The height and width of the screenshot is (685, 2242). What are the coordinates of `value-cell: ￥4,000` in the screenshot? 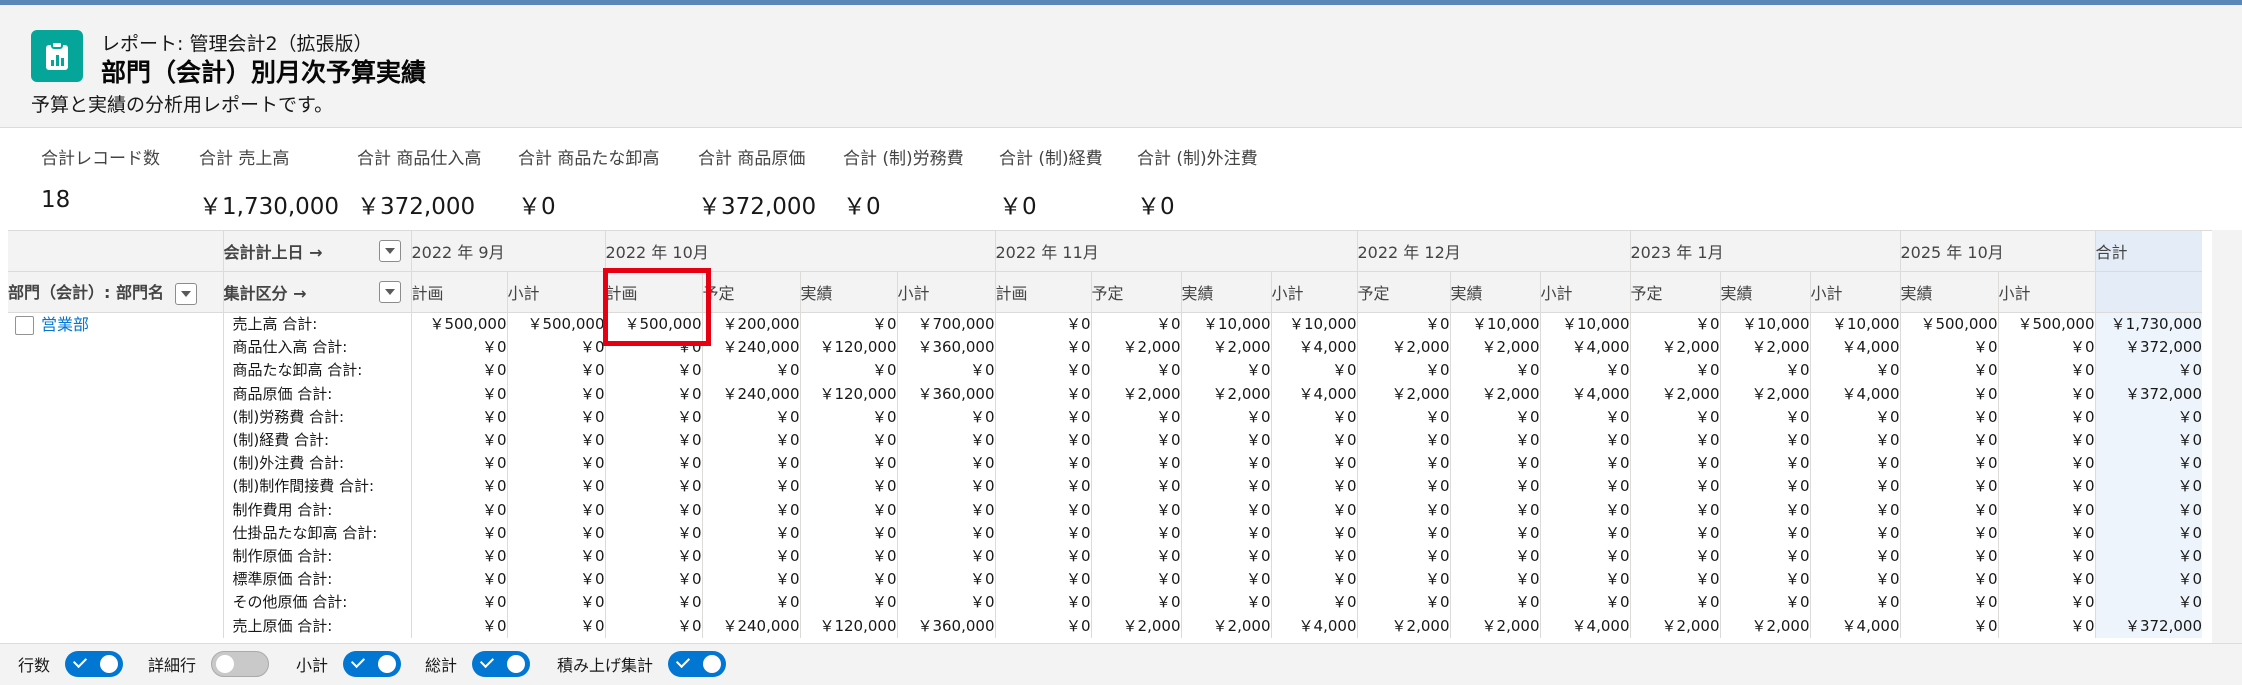 It's located at (1584, 394).